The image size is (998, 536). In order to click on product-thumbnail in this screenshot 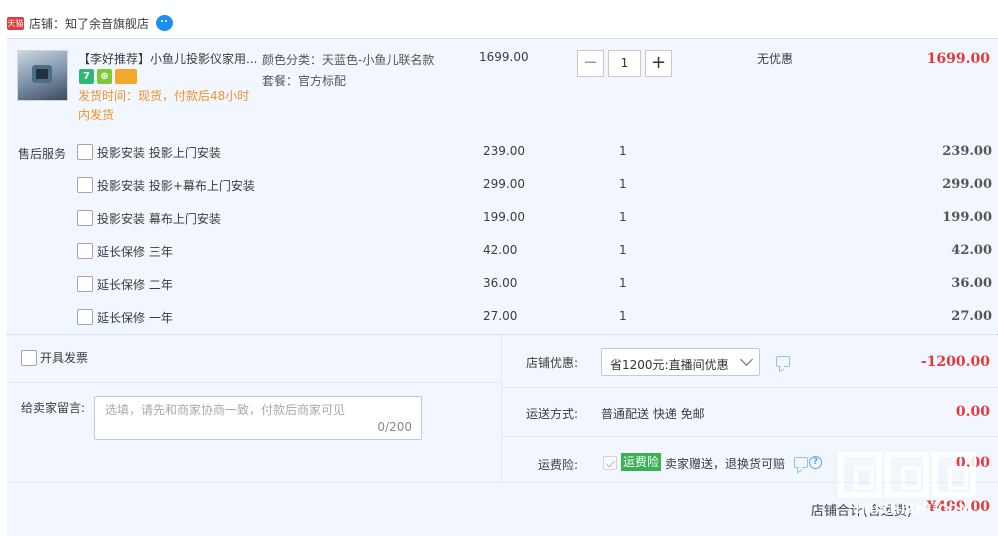, I will do `click(42, 75)`.